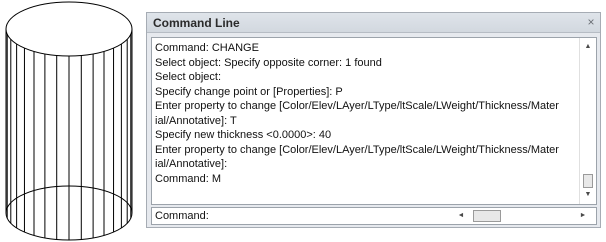  I want to click on history-line: ial/Annotative]: T, so click(196, 120).